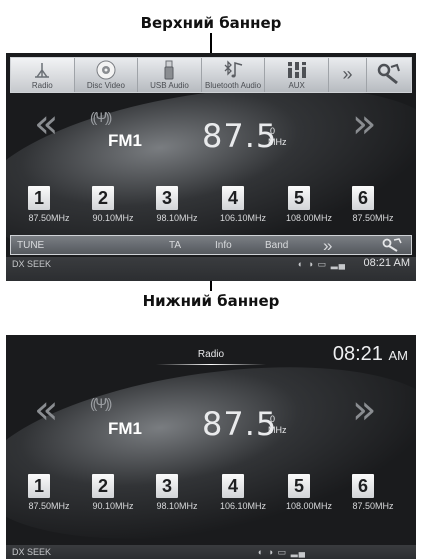 The image size is (422, 559). What do you see at coordinates (211, 245) in the screenshot?
I see `bottom-banner: TUNE TA Info Band »` at bounding box center [211, 245].